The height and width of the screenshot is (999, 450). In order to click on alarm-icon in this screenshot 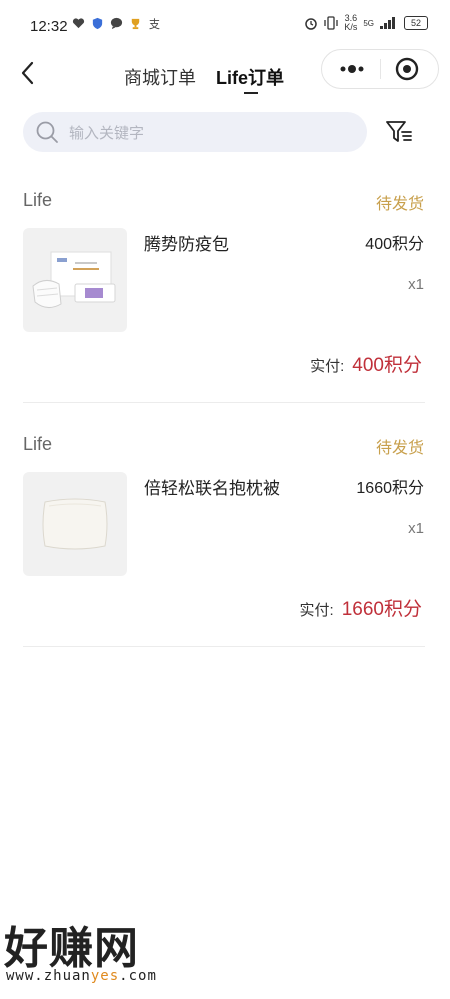, I will do `click(311, 24)`.